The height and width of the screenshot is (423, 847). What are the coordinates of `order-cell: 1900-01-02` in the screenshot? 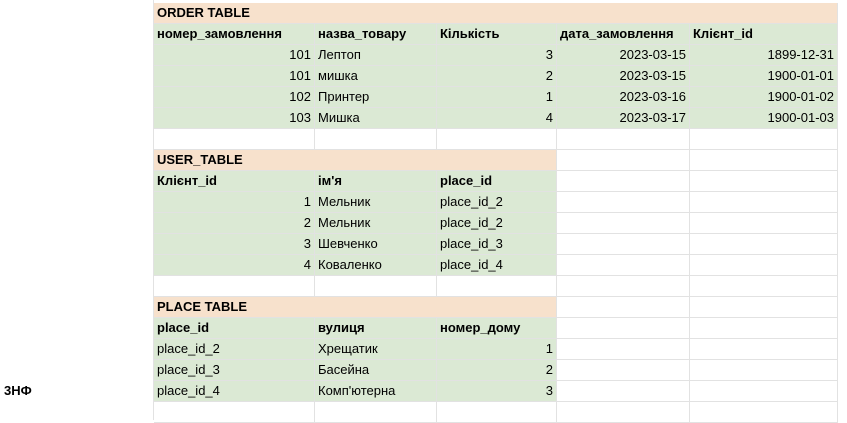 It's located at (764, 97).